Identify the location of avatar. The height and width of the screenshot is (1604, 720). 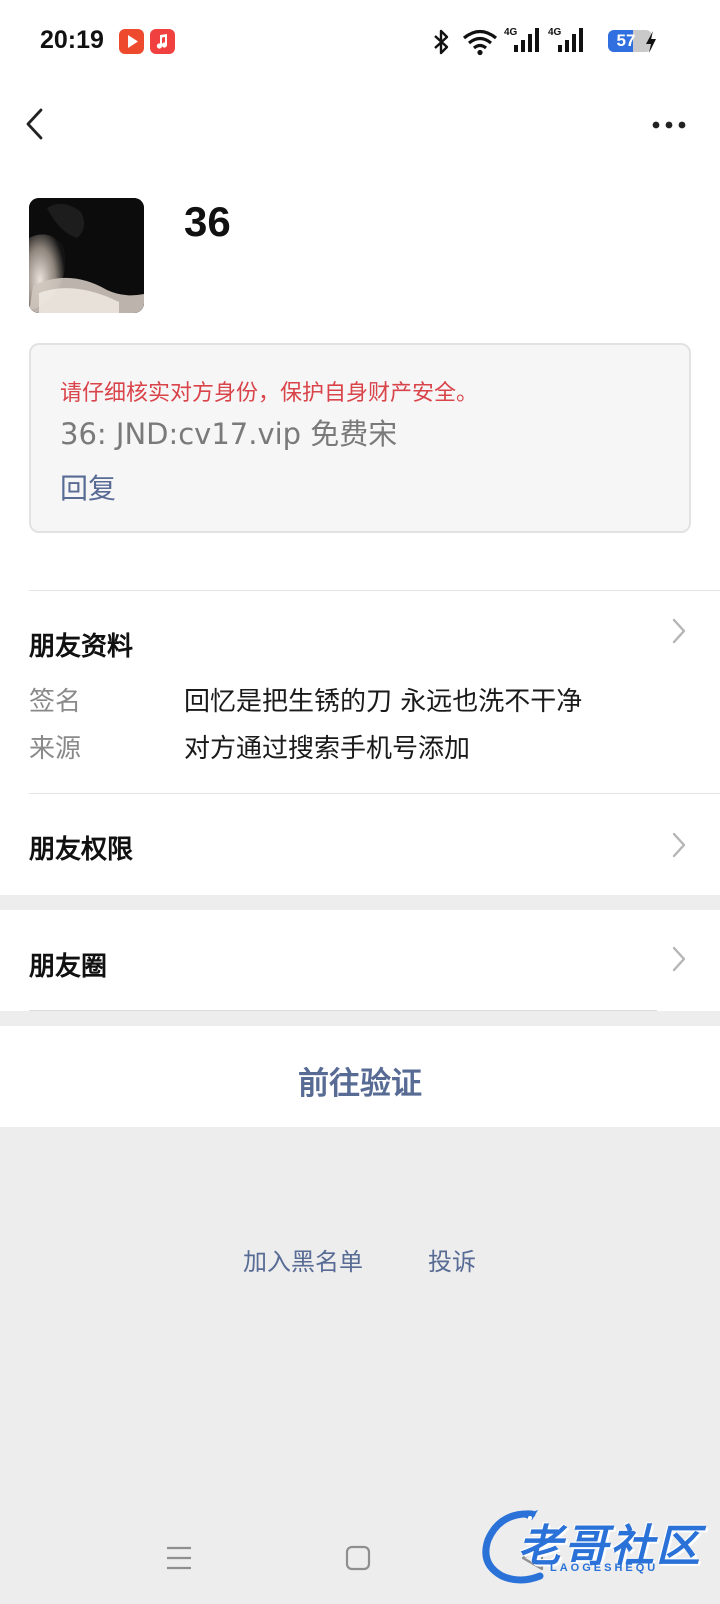
(86, 255).